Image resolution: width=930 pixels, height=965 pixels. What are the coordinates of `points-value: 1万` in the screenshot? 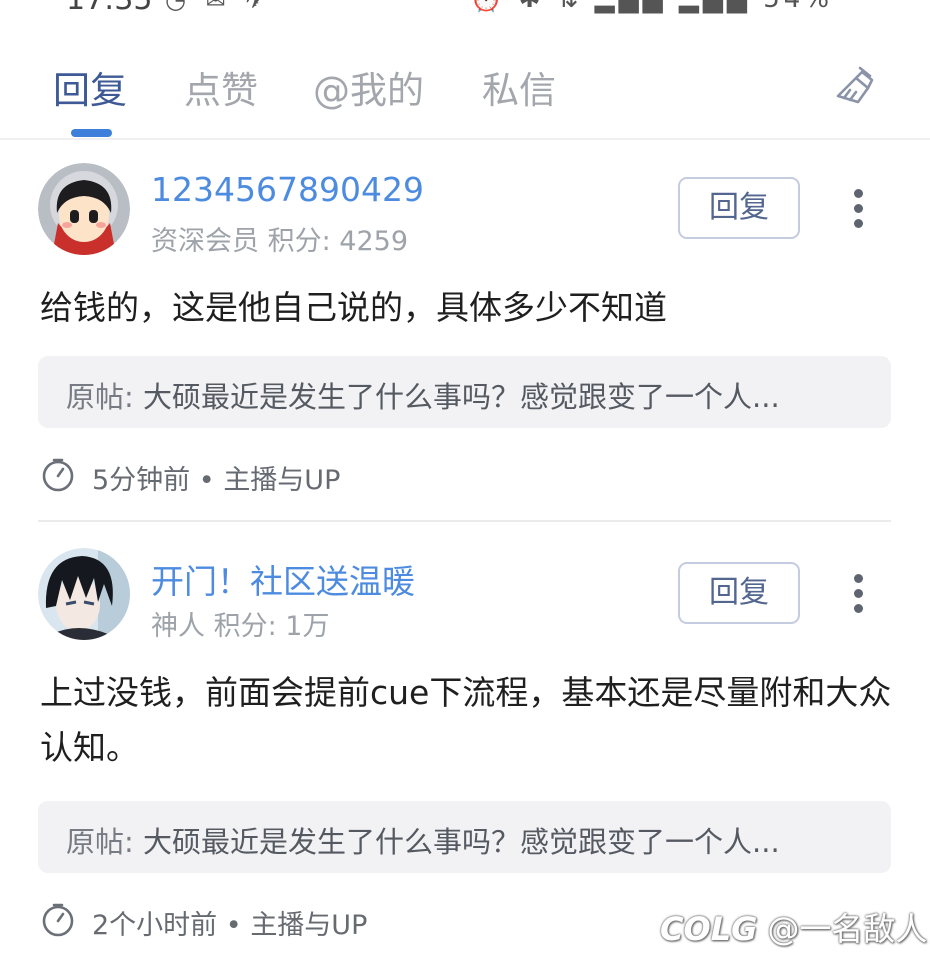 It's located at (307, 626).